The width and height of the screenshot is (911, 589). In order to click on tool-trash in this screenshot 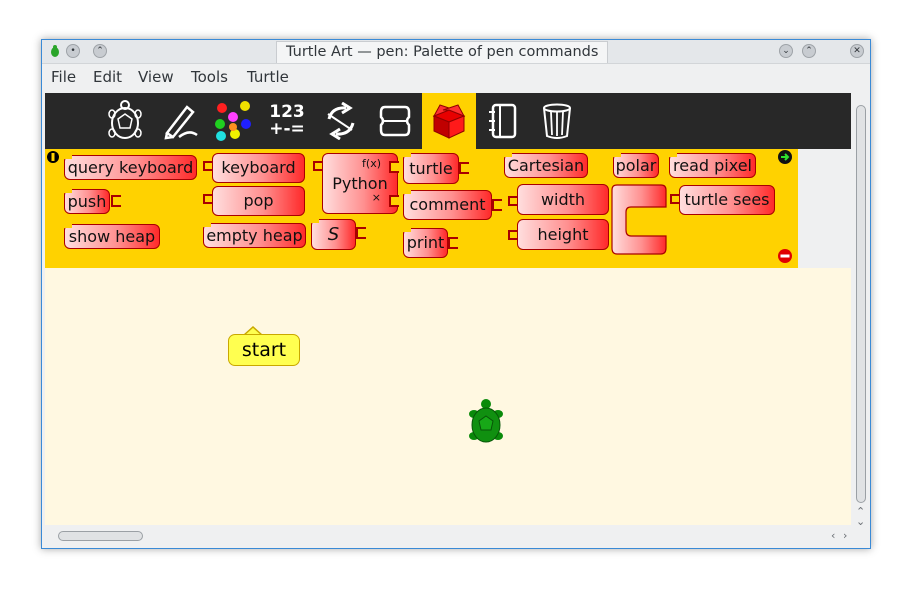, I will do `click(557, 121)`.